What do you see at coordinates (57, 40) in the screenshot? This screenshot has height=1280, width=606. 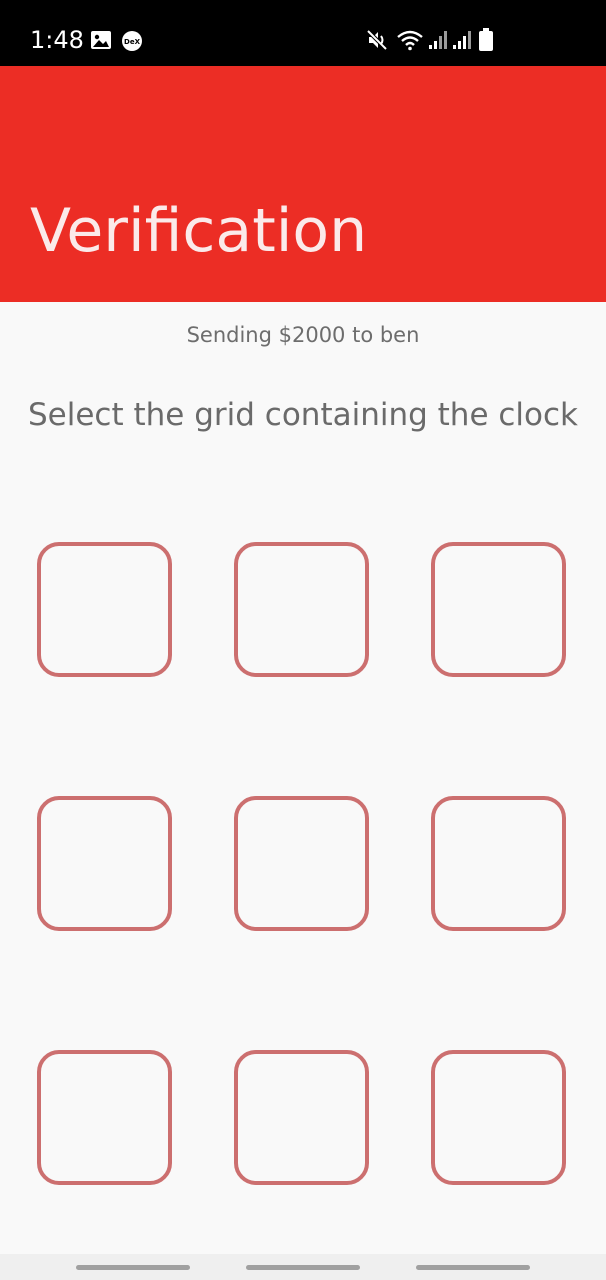 I see `status-time: 1:48` at bounding box center [57, 40].